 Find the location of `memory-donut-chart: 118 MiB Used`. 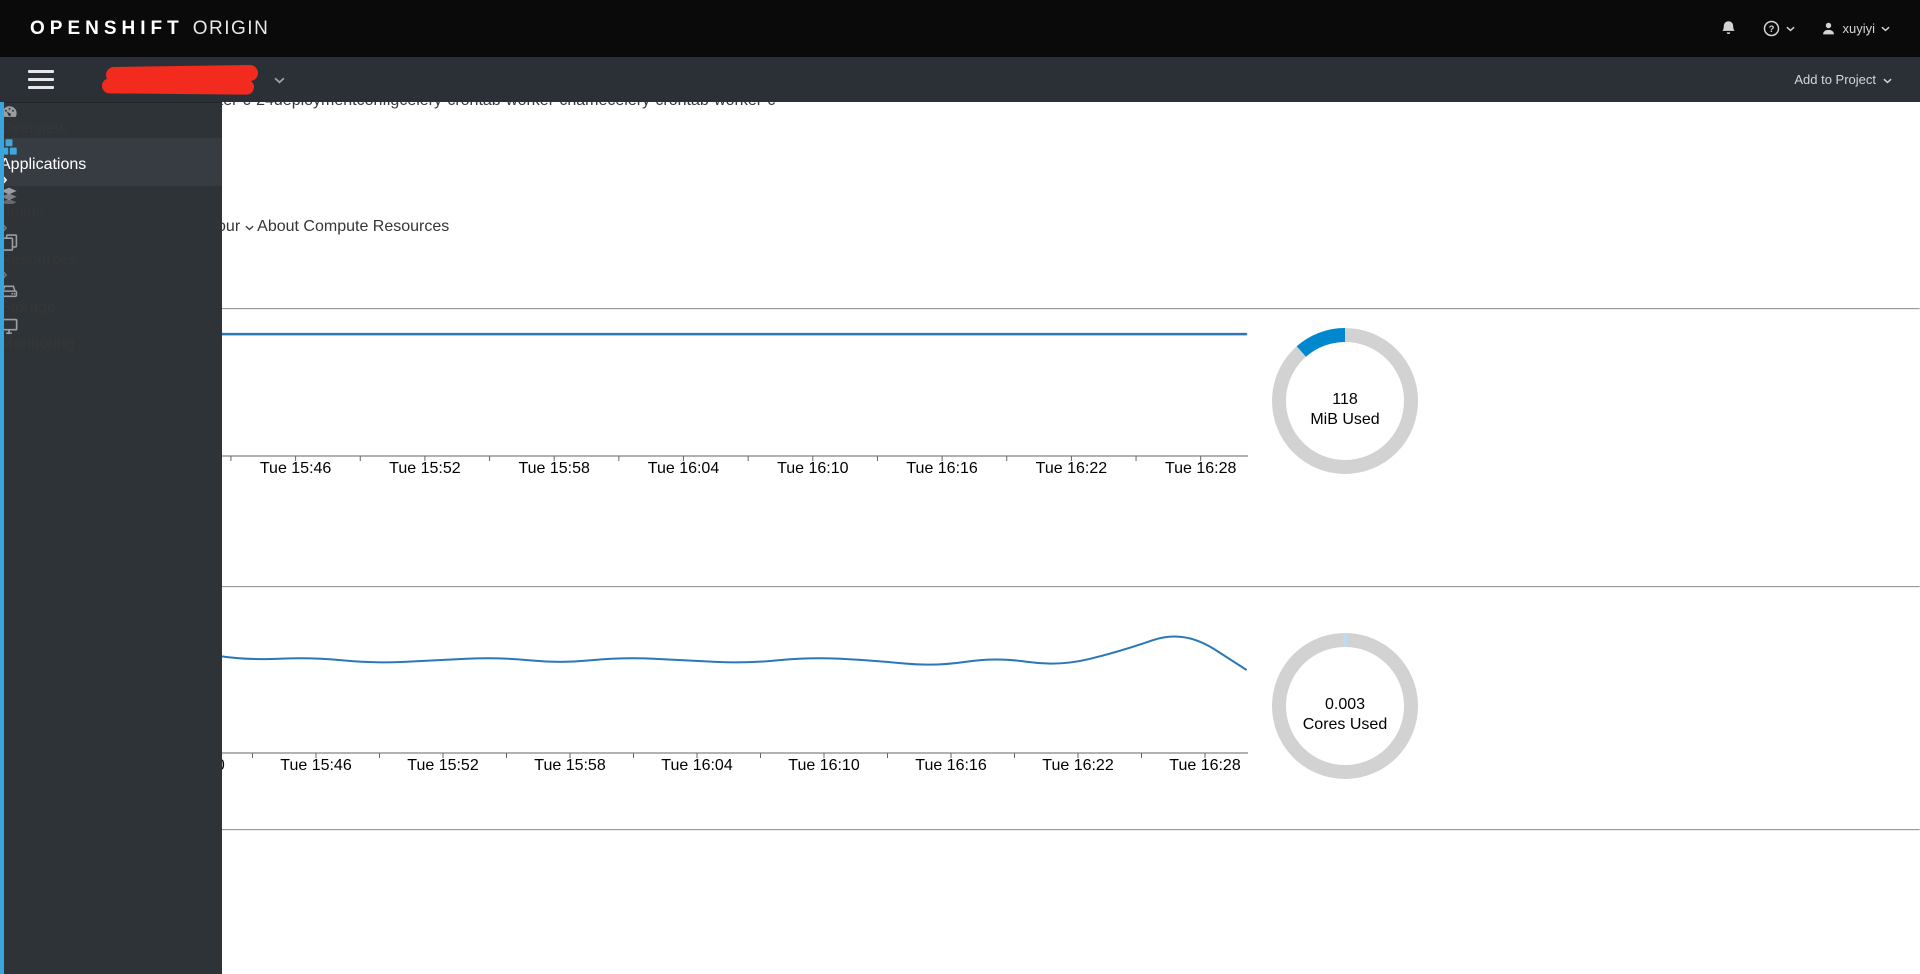

memory-donut-chart: 118 MiB Used is located at coordinates (1345, 401).